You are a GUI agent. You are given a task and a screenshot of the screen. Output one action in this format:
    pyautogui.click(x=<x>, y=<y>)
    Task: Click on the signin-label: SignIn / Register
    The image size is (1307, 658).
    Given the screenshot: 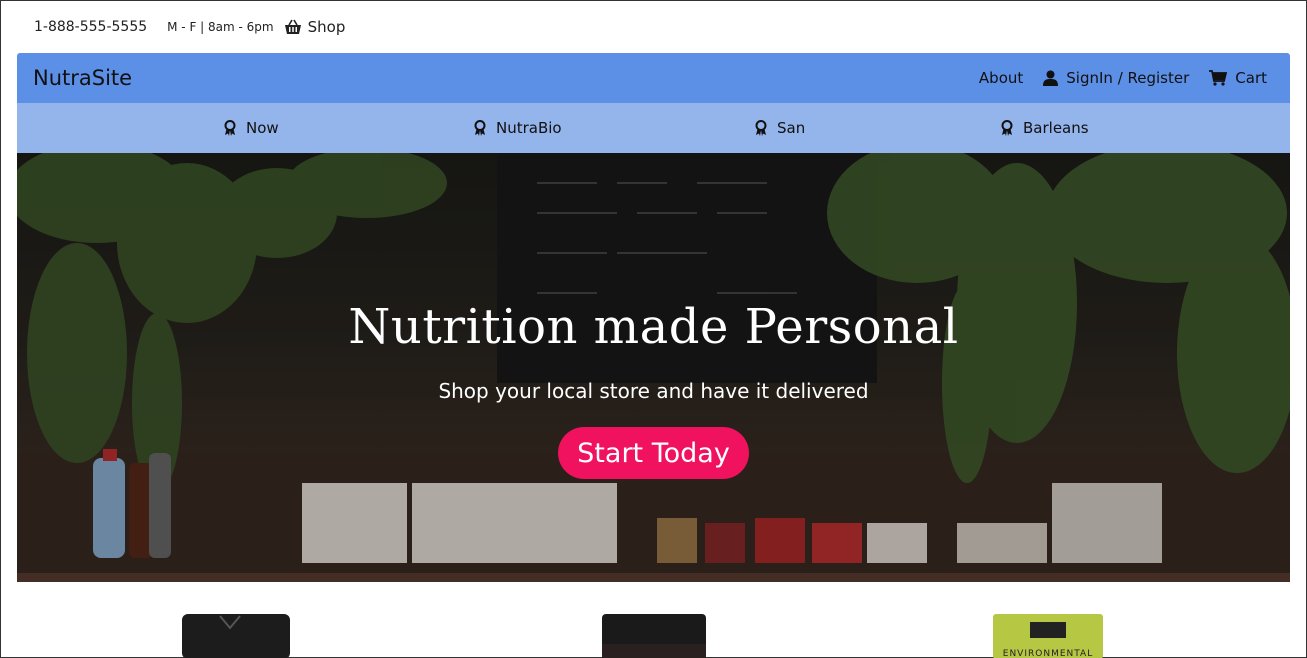 What is the action you would take?
    pyautogui.click(x=1128, y=78)
    